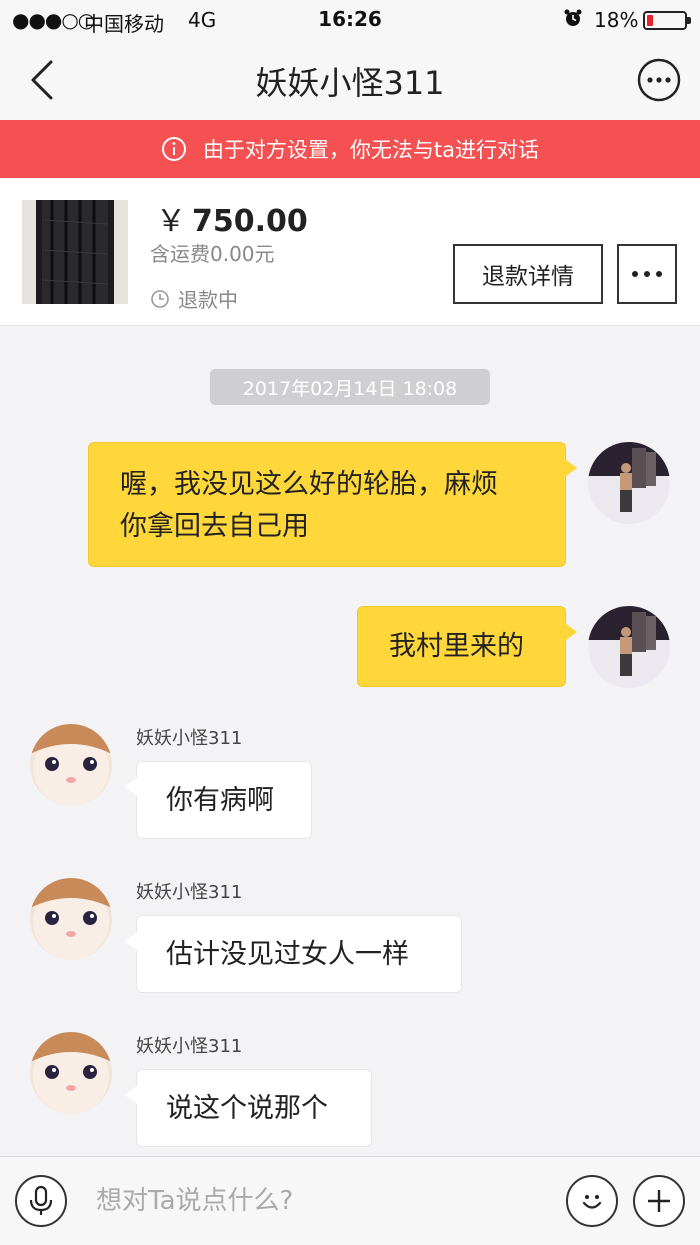 The width and height of the screenshot is (700, 1245). Describe the element at coordinates (171, 221) in the screenshot. I see `currency-symbol: ￥` at that location.